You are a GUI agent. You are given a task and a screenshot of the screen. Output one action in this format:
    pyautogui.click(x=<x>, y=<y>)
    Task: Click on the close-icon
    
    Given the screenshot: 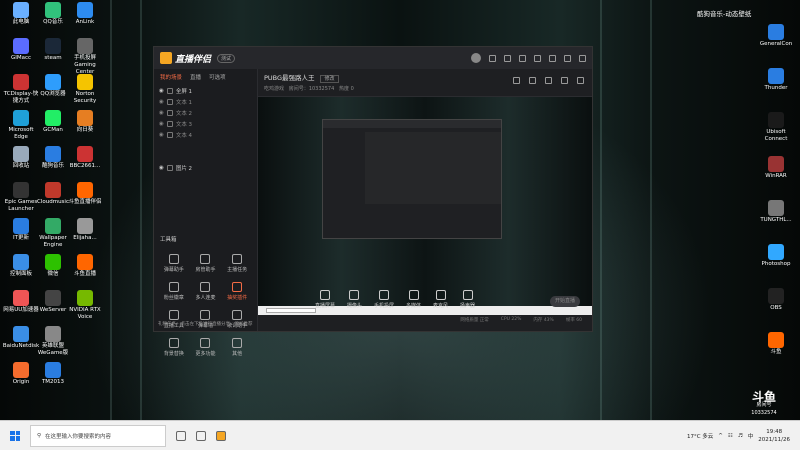 What is the action you would take?
    pyautogui.click(x=582, y=58)
    